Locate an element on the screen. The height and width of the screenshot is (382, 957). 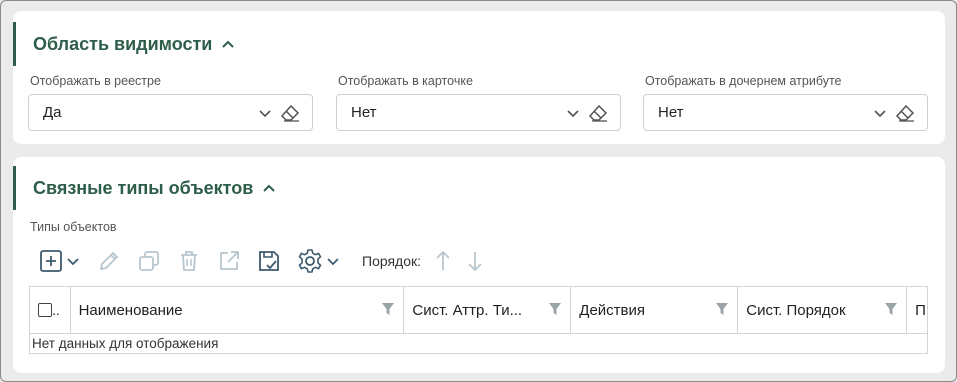
select-all-checkbox is located at coordinates (45, 310).